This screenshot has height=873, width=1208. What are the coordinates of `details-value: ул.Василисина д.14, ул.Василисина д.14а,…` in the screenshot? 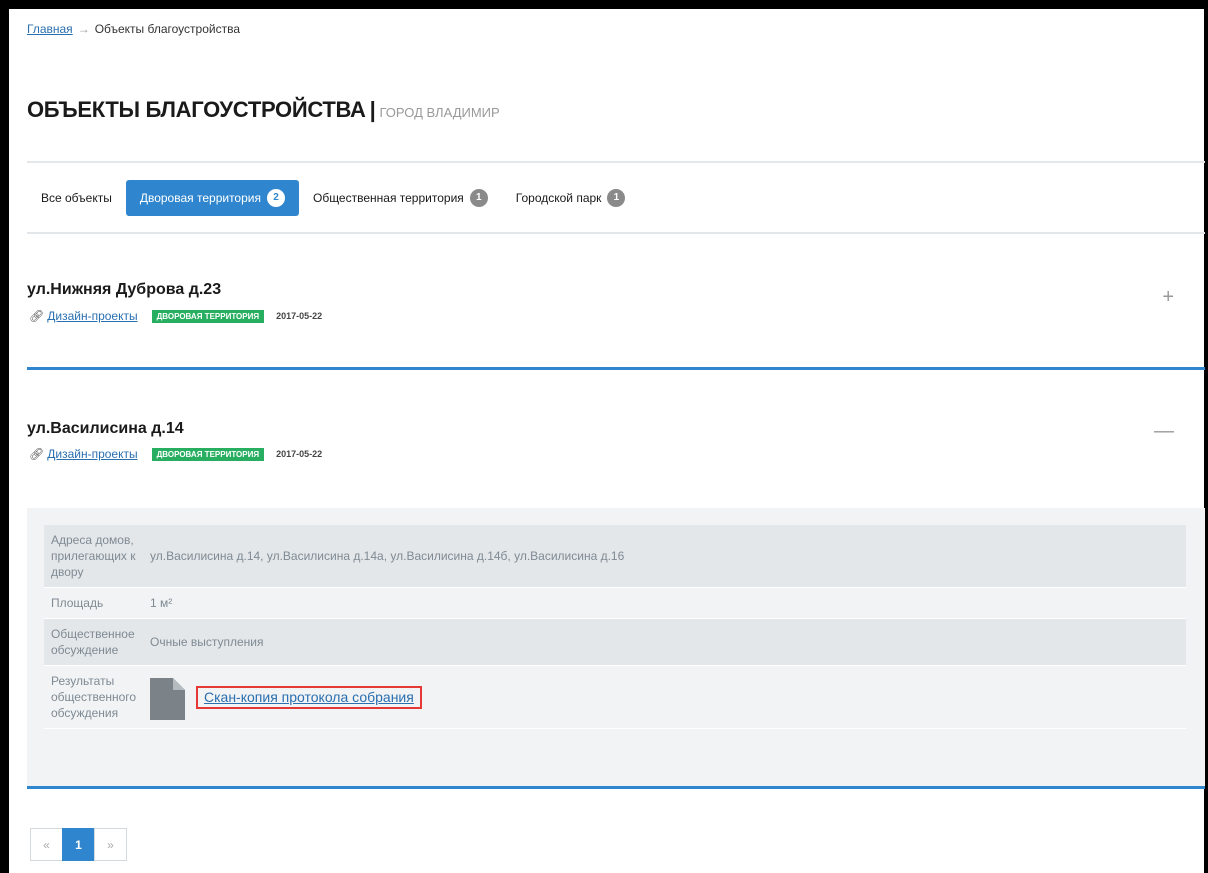 It's located at (387, 556).